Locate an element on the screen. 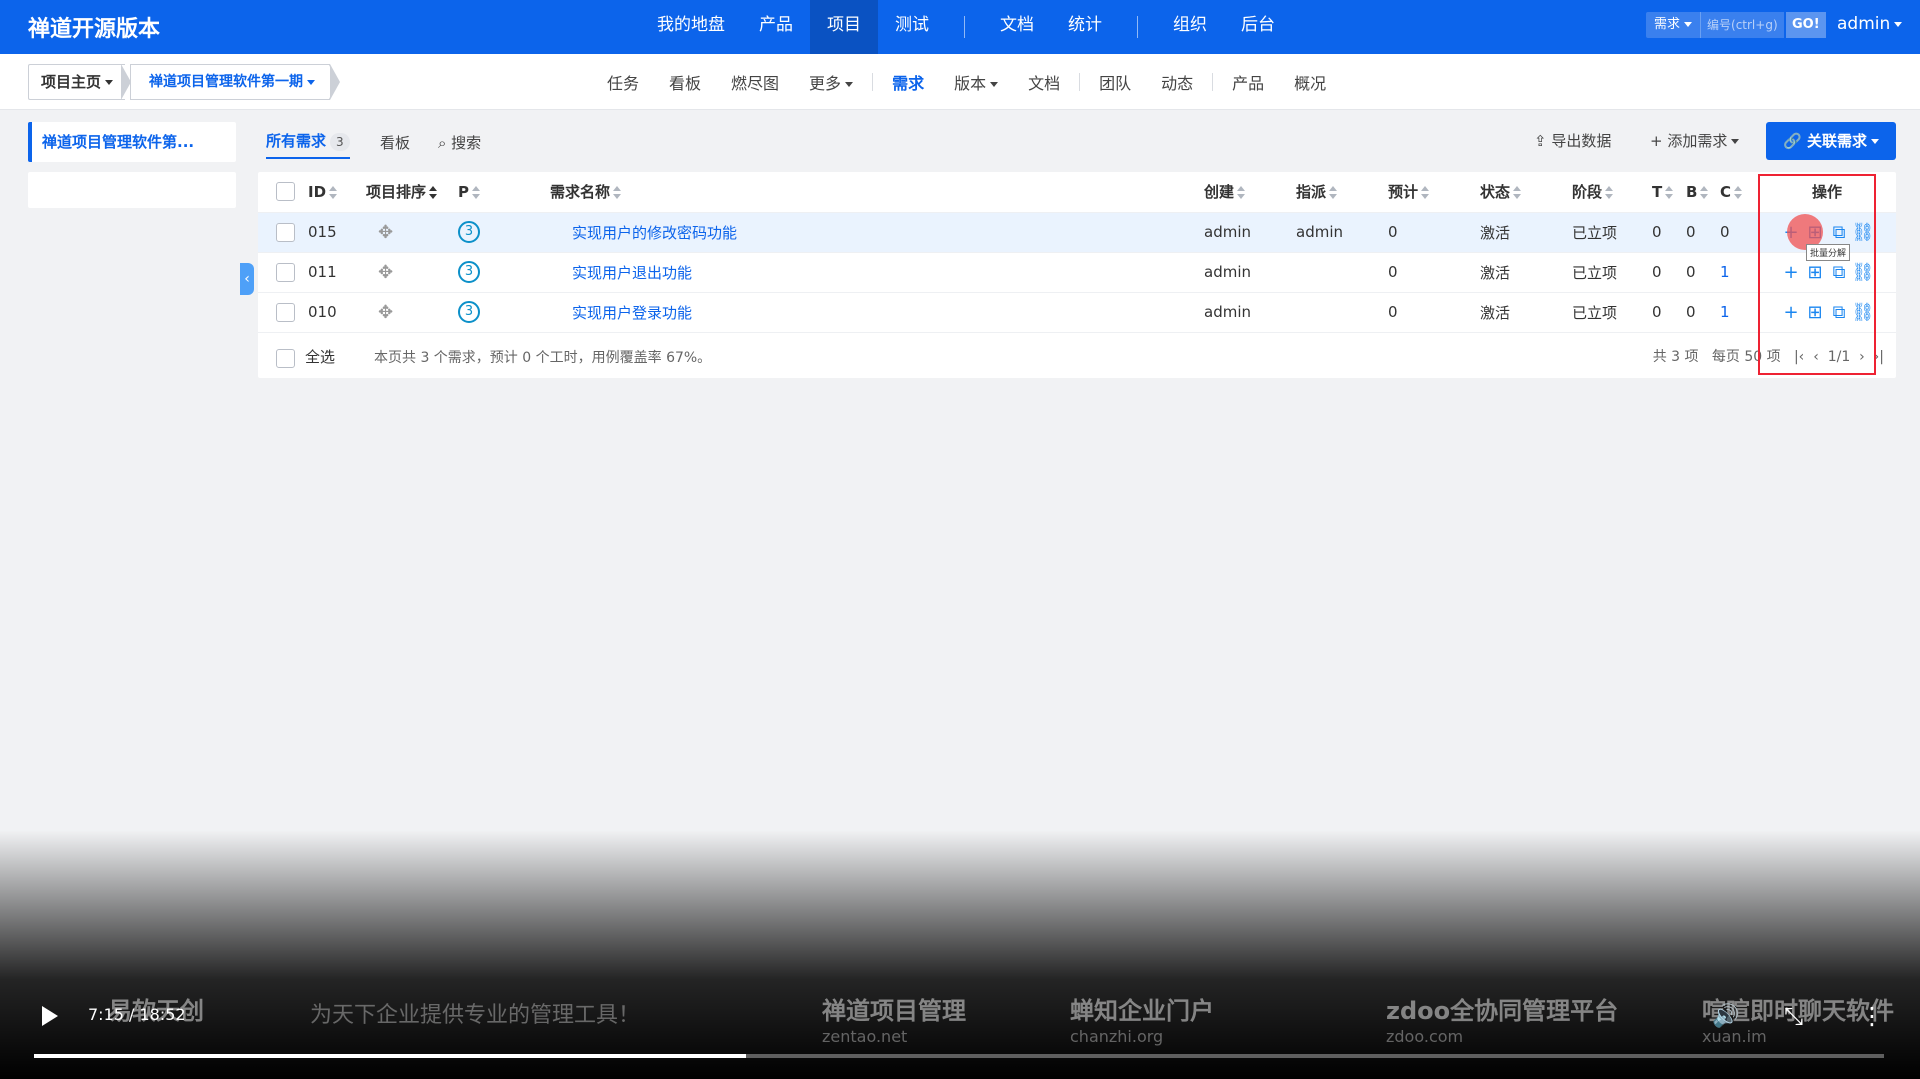 This screenshot has width=1920, height=1079. menu-kanban: 看板 is located at coordinates (685, 82).